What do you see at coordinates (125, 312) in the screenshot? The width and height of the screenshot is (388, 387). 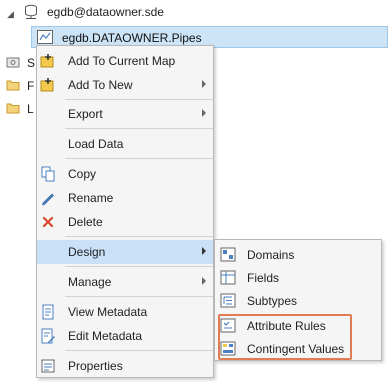 I see `menu-item-view-metadata: View Metadata` at bounding box center [125, 312].